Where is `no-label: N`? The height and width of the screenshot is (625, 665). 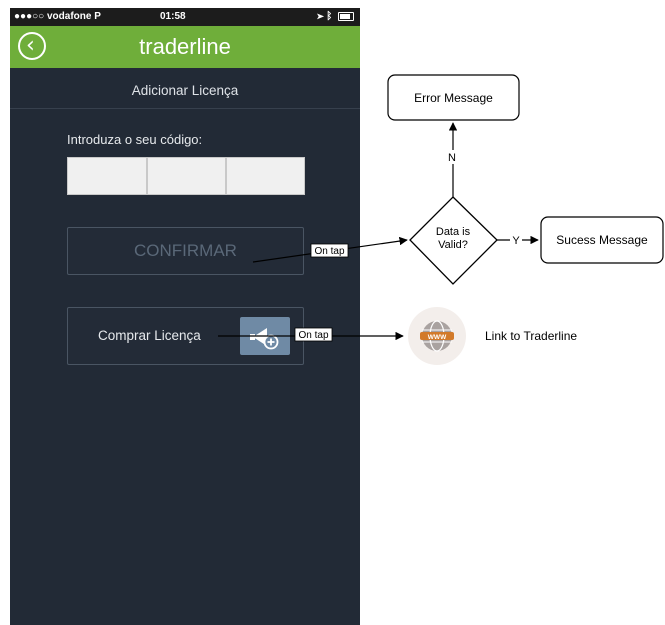 no-label: N is located at coordinates (452, 158).